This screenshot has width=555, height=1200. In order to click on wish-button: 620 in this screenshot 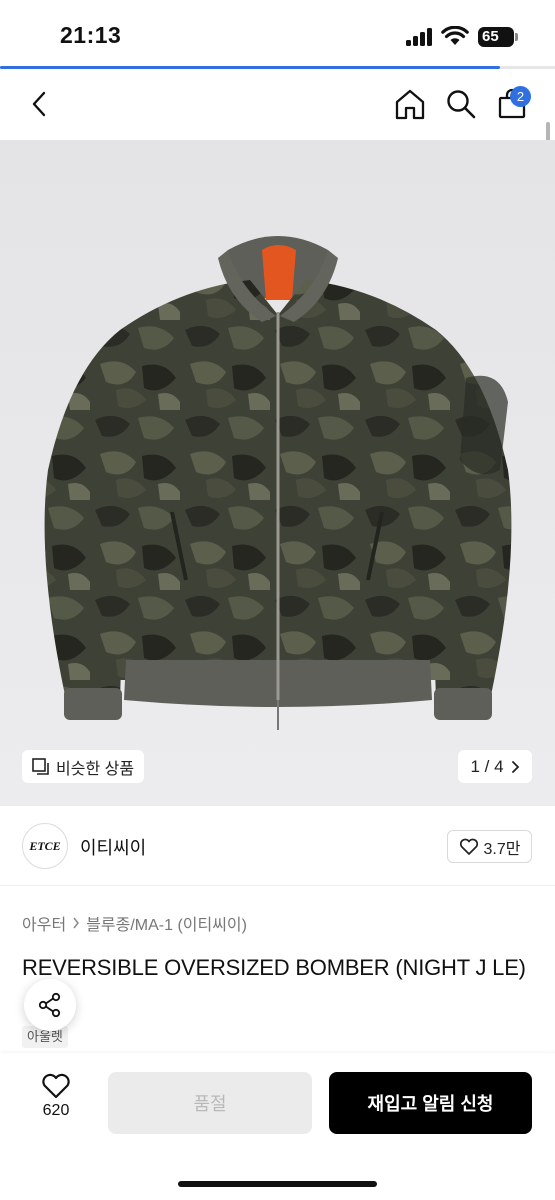, I will do `click(56, 1103)`.